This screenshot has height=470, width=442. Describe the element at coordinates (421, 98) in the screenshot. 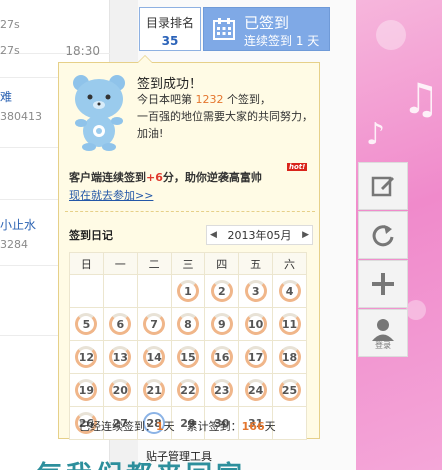

I see `music-note-icon: ♫` at that location.